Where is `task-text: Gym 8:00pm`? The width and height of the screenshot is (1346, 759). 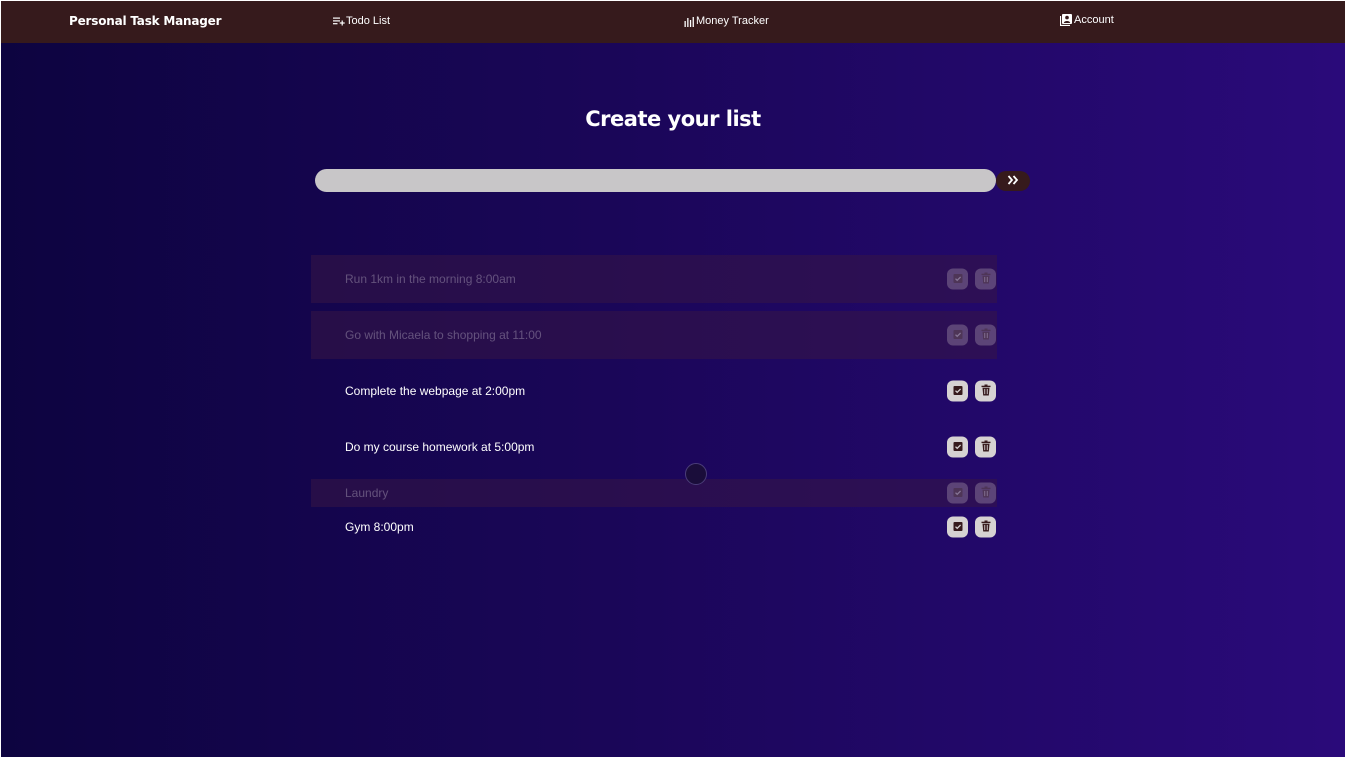 task-text: Gym 8:00pm is located at coordinates (379, 527).